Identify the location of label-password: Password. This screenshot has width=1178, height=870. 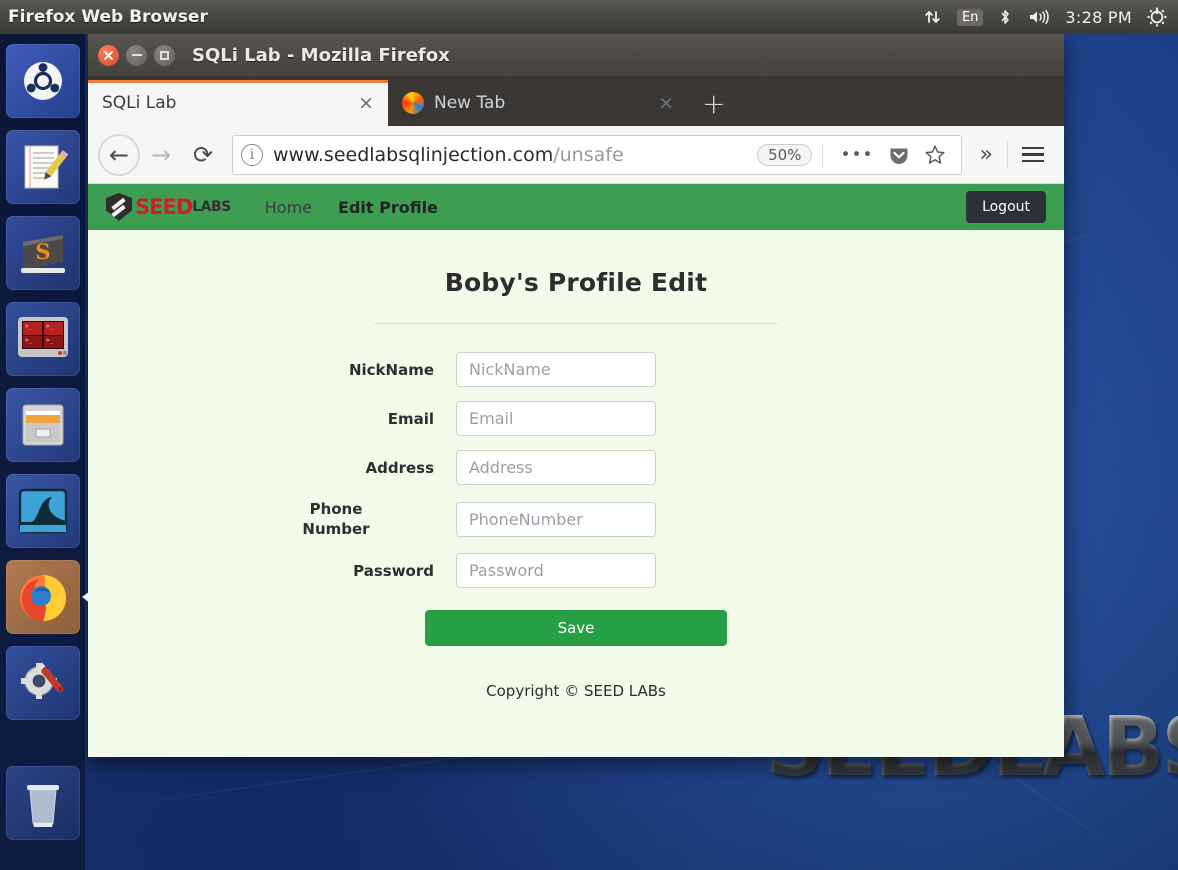
(393, 570).